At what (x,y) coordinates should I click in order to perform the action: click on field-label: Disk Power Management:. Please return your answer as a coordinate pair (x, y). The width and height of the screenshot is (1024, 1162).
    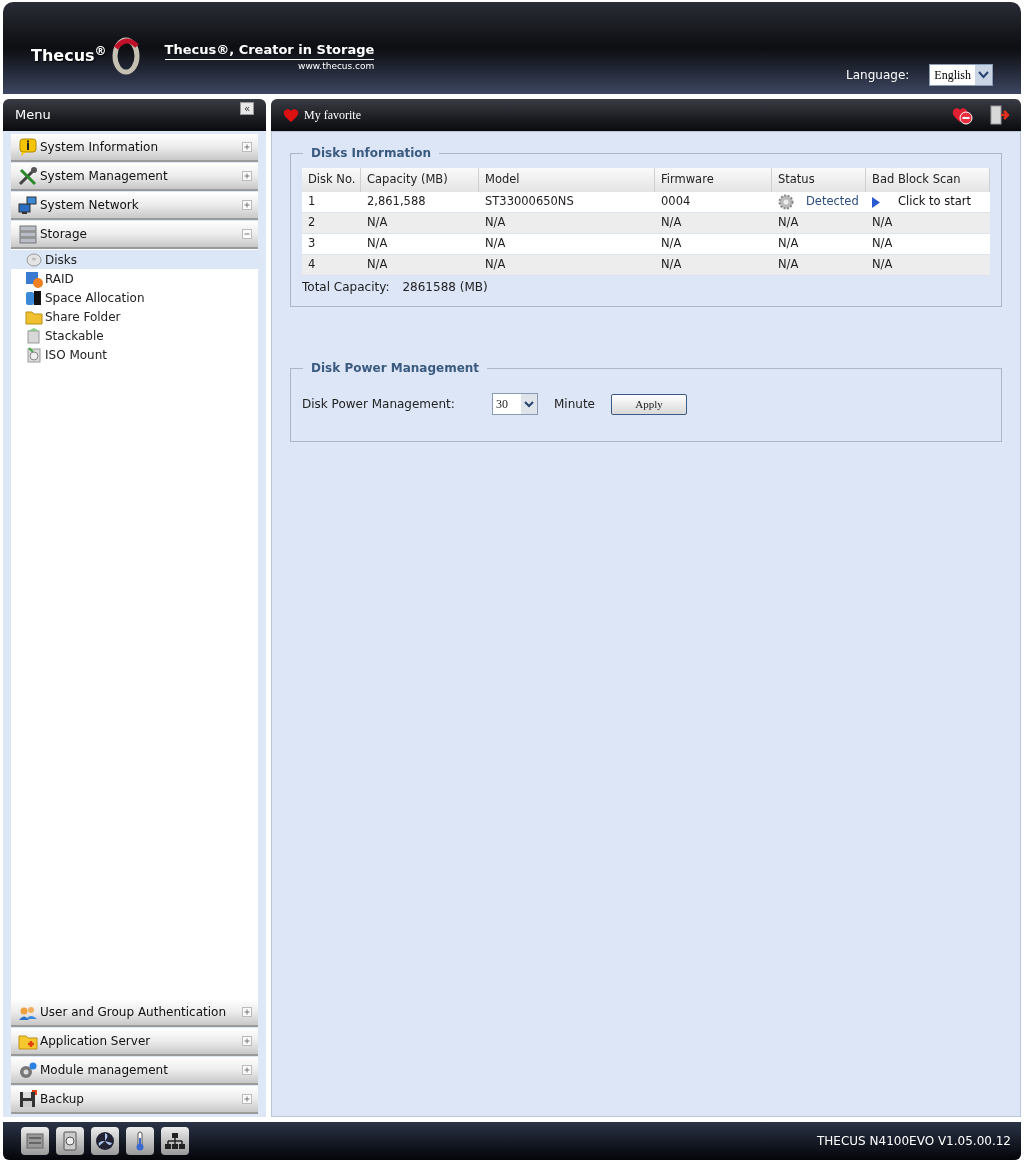
    Looking at the image, I should click on (379, 404).